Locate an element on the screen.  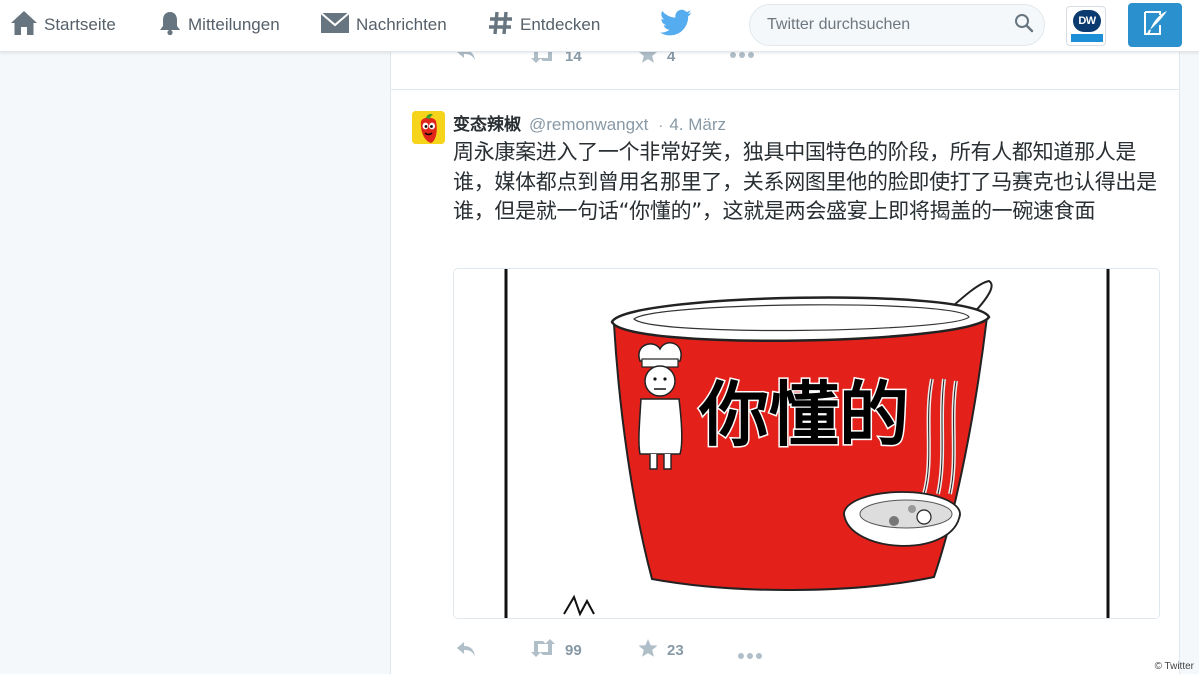
nav-home: Startseite is located at coordinates (63, 25).